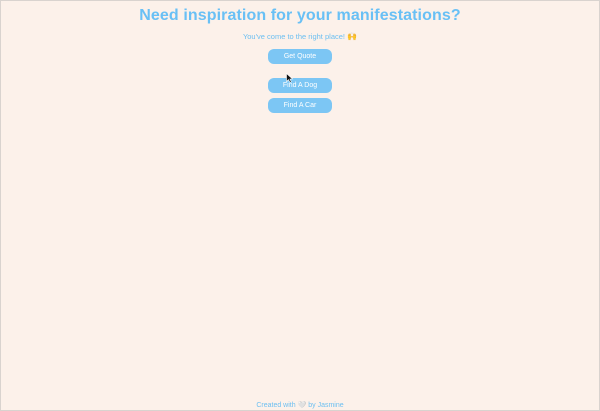  I want to click on raised-hands-icon: 🙌, so click(352, 36).